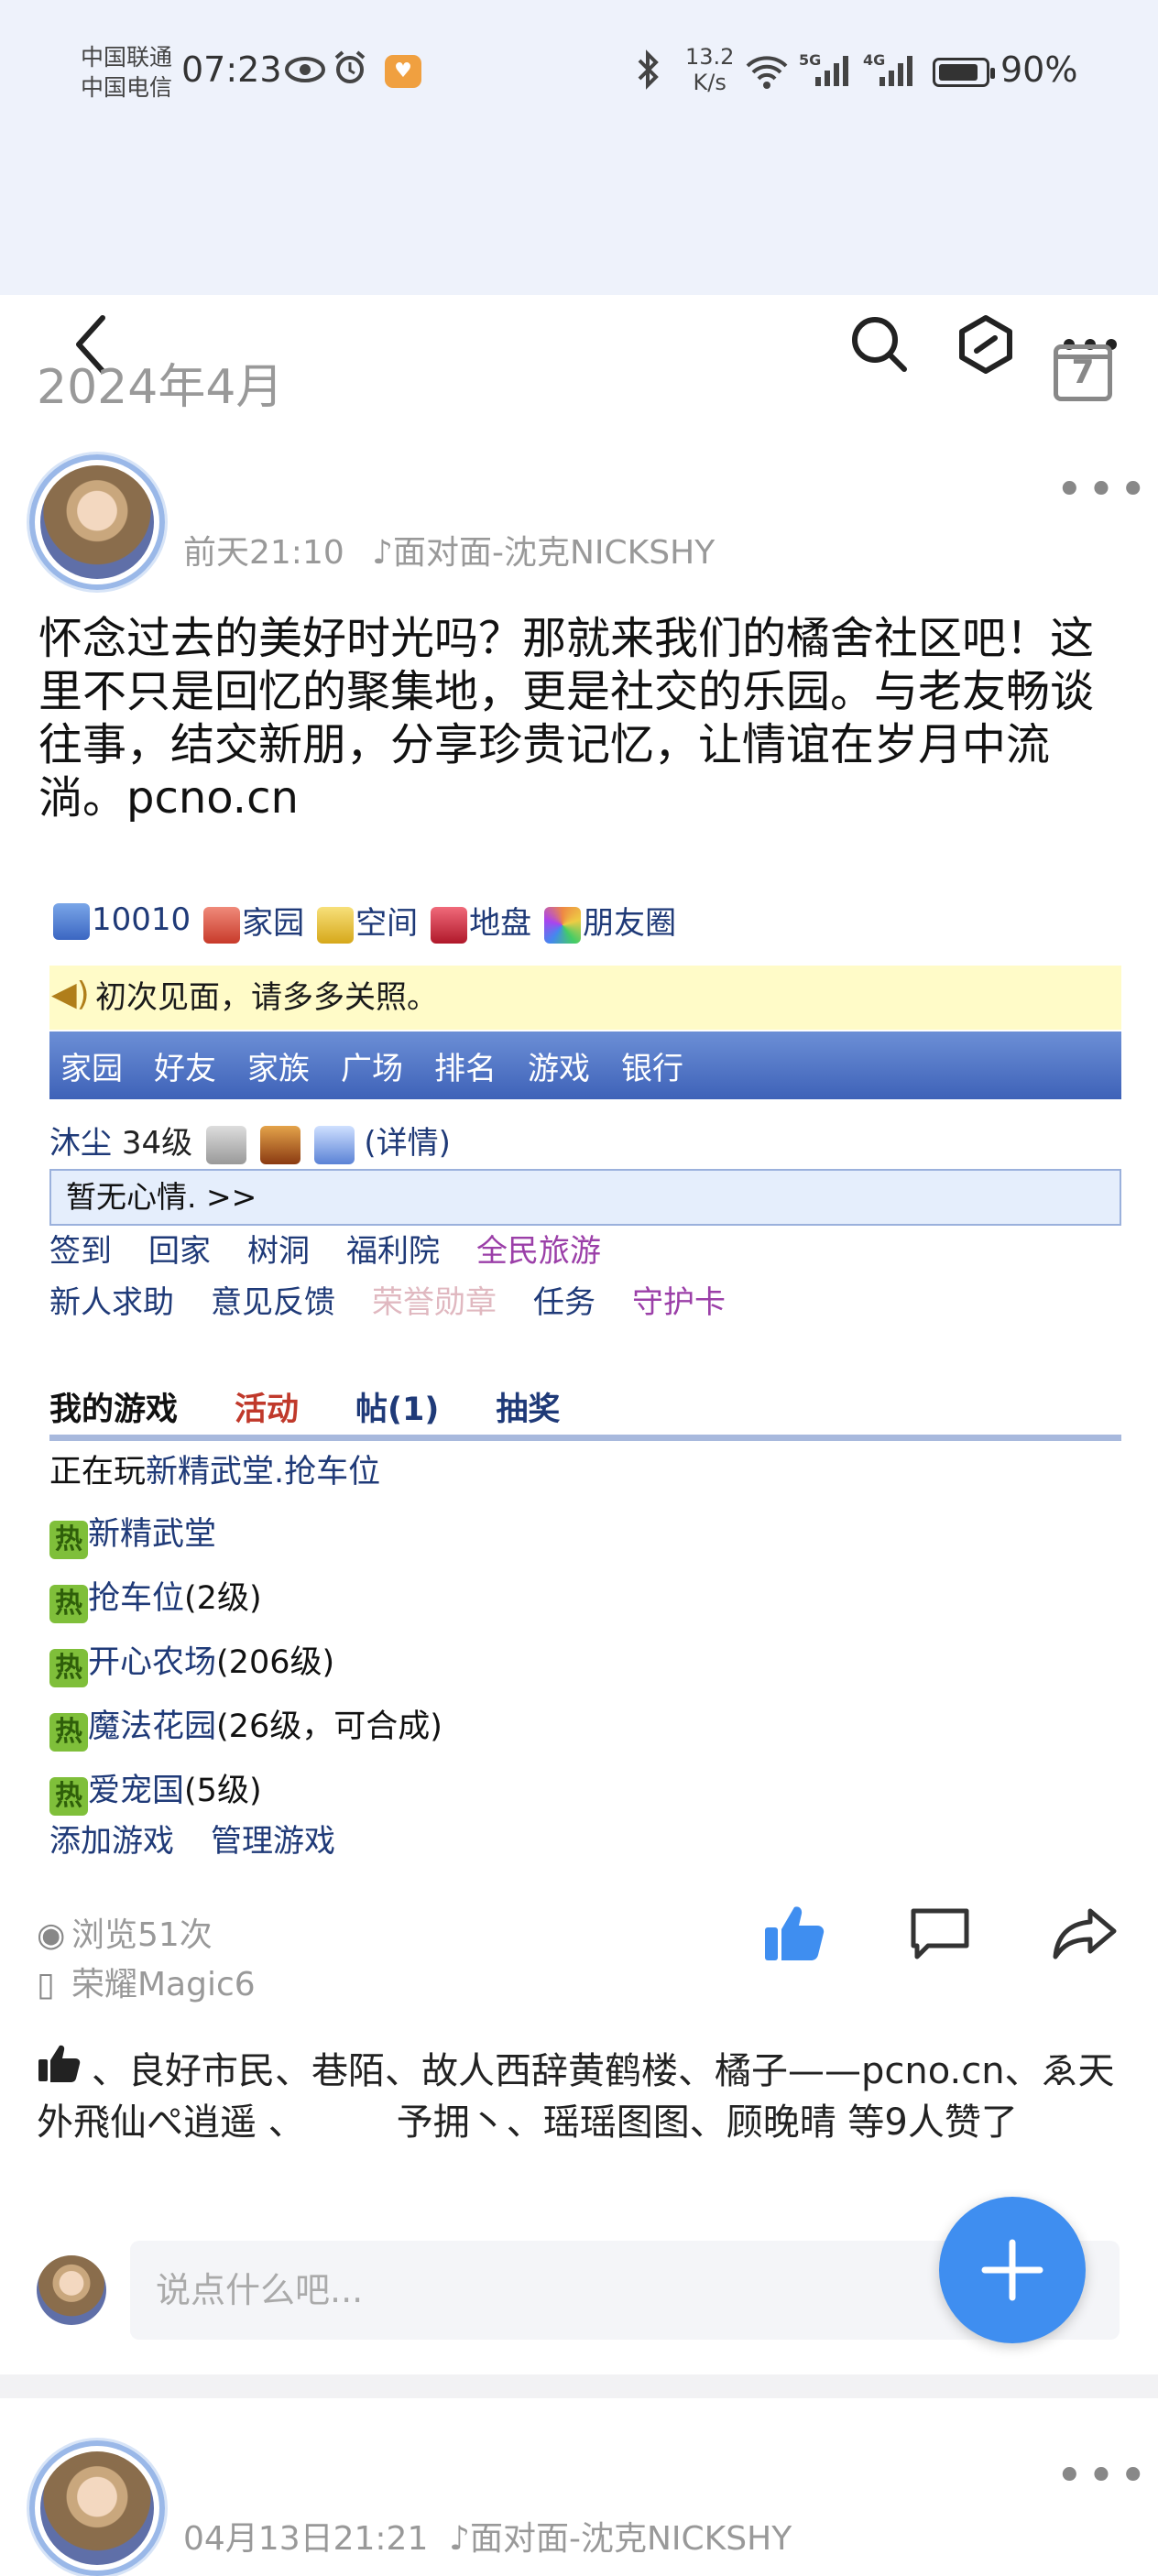 This screenshot has height=2576, width=1158. I want to click on embed-link-row-b: 新人求助 意见反馈 荣誉勋章 任务 守护卡, so click(387, 1300).